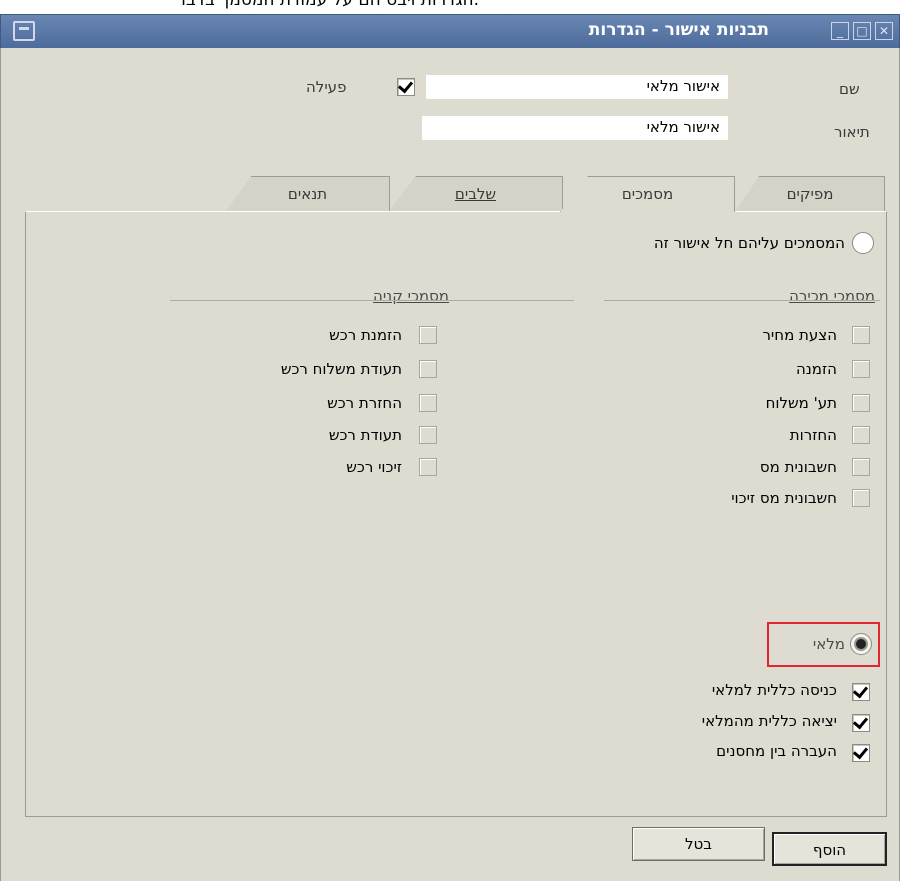  I want to click on tab-label: תנאים, so click(307, 194).